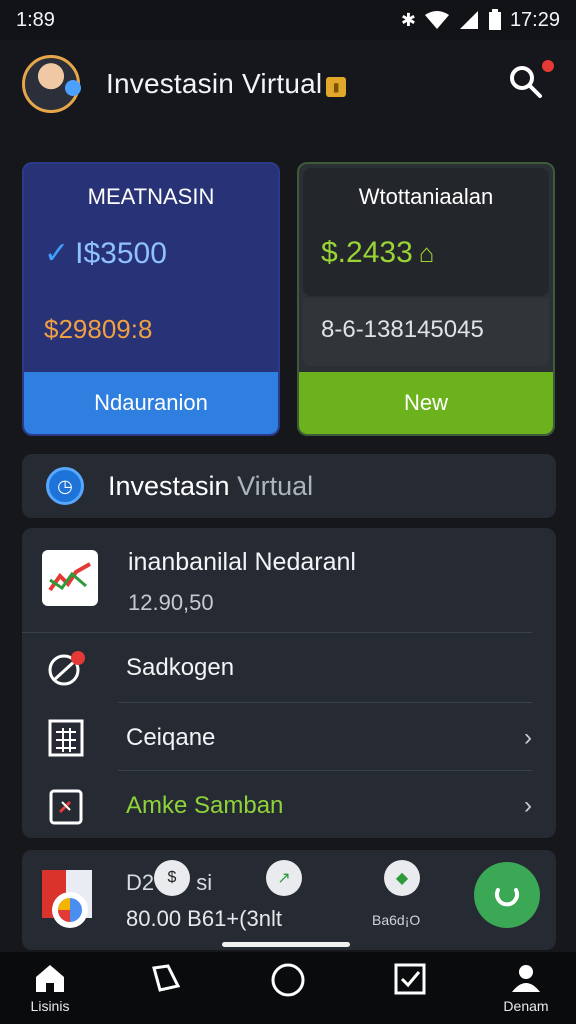 The height and width of the screenshot is (1024, 576). What do you see at coordinates (289, 580) in the screenshot?
I see `list-item-chart: inanbanilal Nedaranl 12.90,50` at bounding box center [289, 580].